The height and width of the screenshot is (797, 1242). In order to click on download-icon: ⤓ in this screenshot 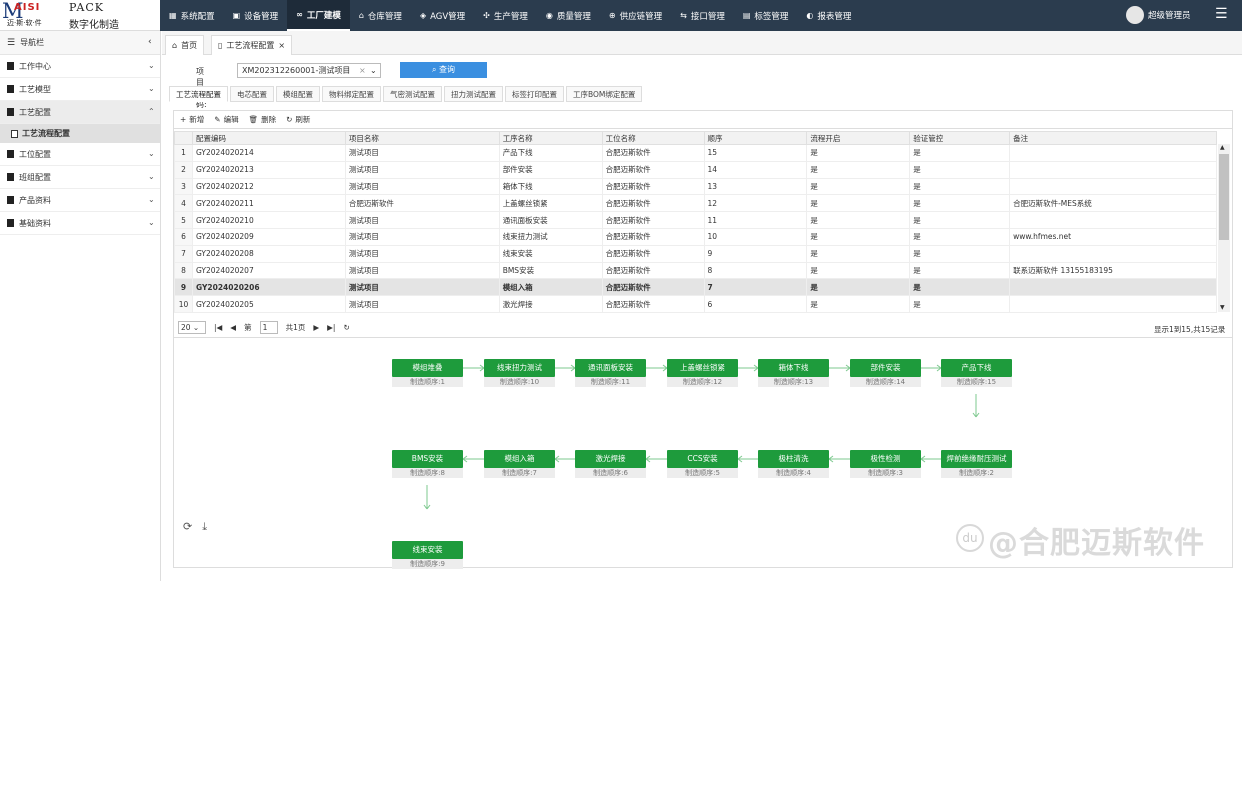, I will do `click(204, 527)`.